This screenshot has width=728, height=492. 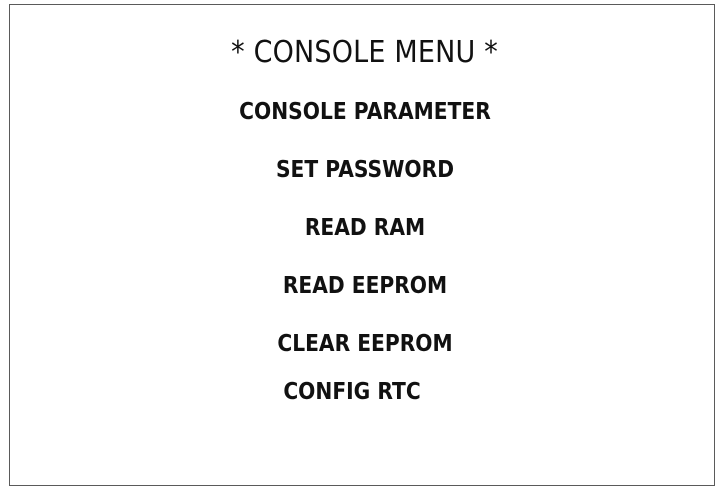 I want to click on menu-item-read-ram: READ RAM, so click(x=365, y=228).